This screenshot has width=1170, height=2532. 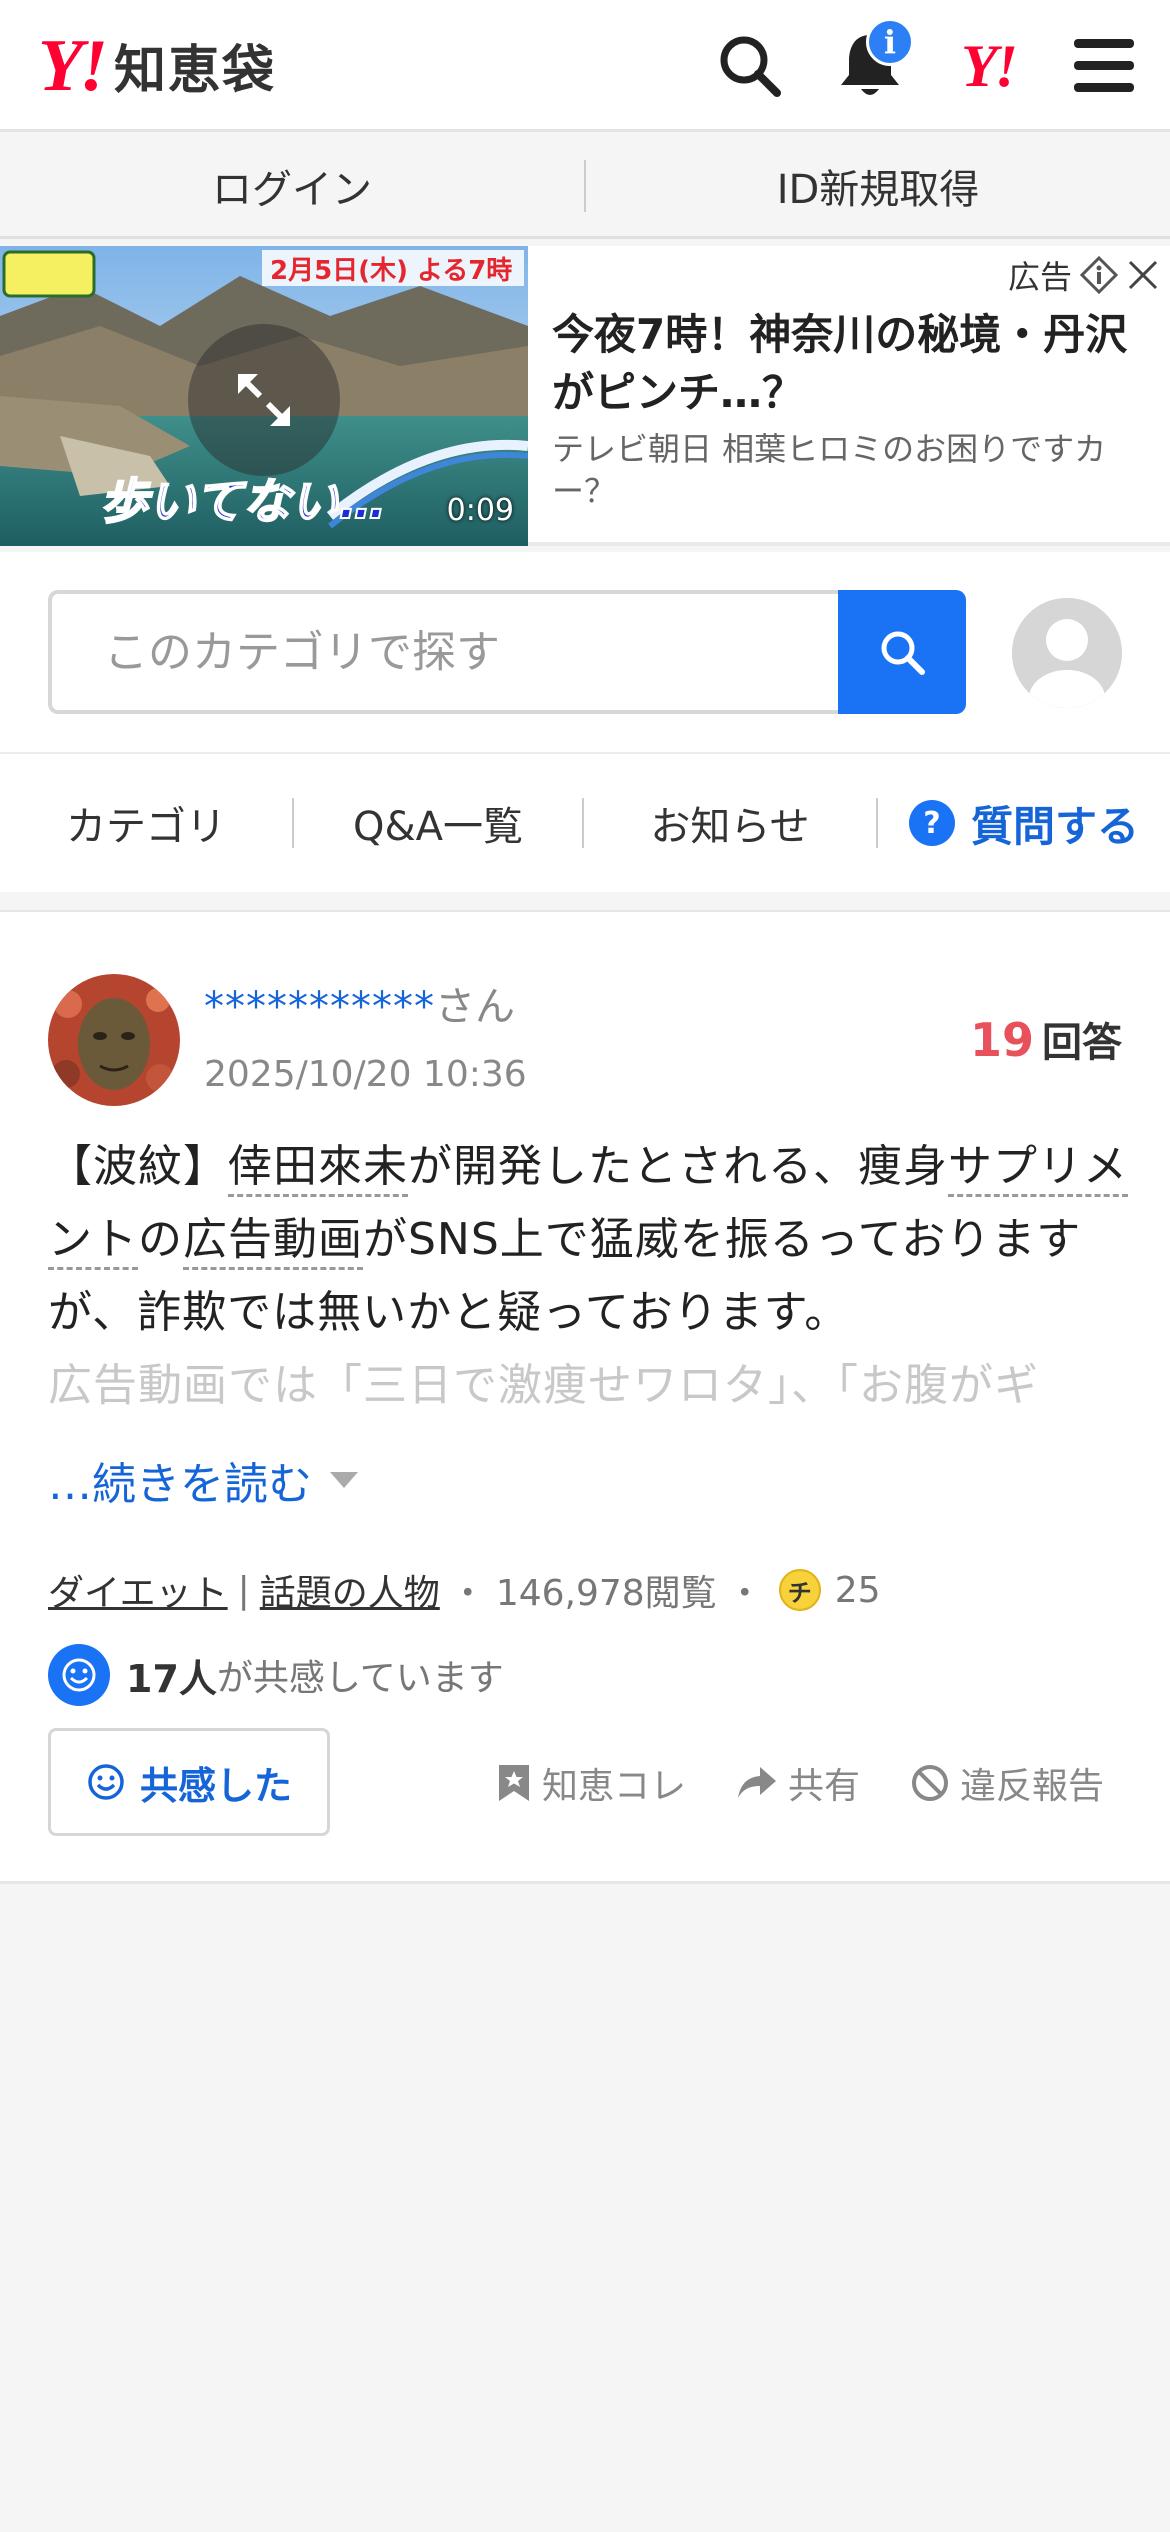 What do you see at coordinates (1082, 1043) in the screenshot?
I see `answer-label: 回答` at bounding box center [1082, 1043].